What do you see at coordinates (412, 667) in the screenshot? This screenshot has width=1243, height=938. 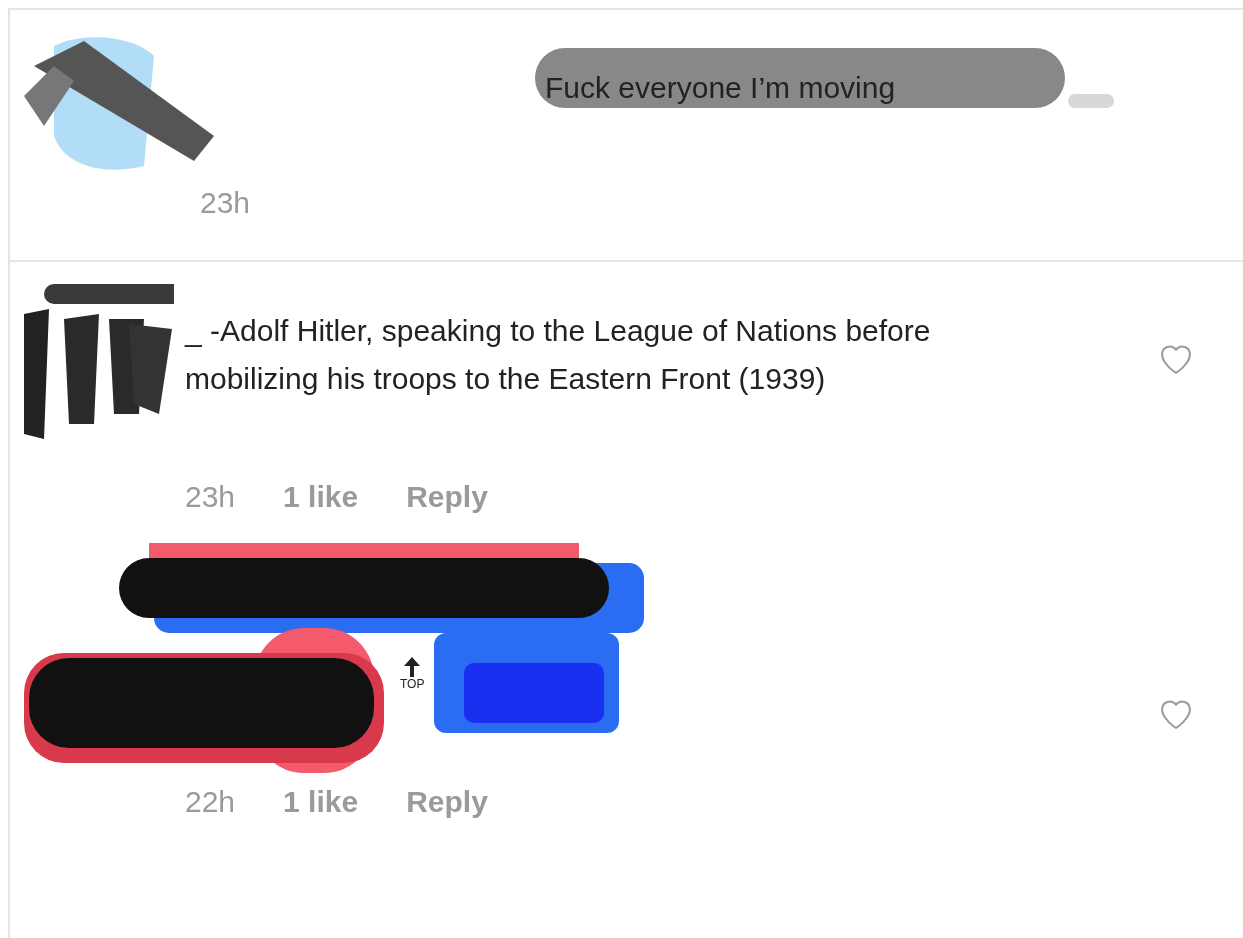 I see `up-arrow-icon` at bounding box center [412, 667].